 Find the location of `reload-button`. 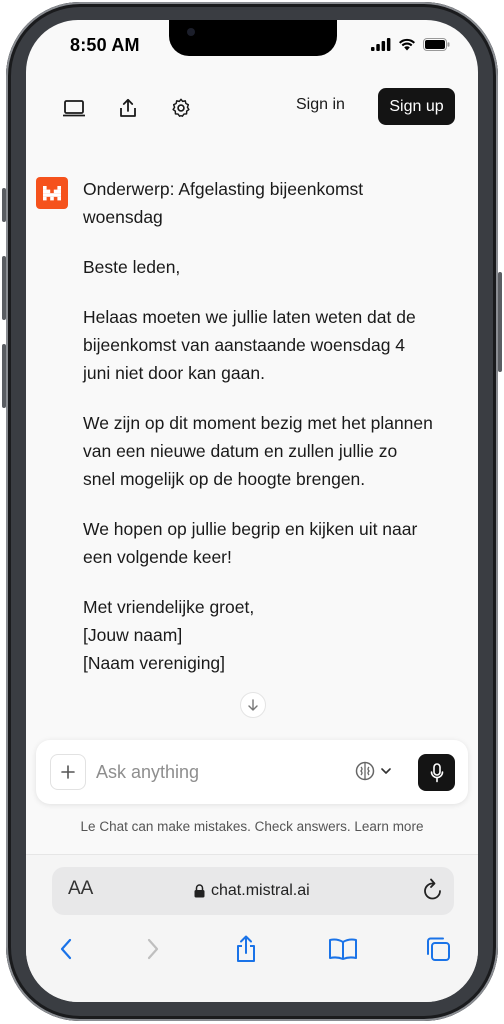

reload-button is located at coordinates (433, 892).